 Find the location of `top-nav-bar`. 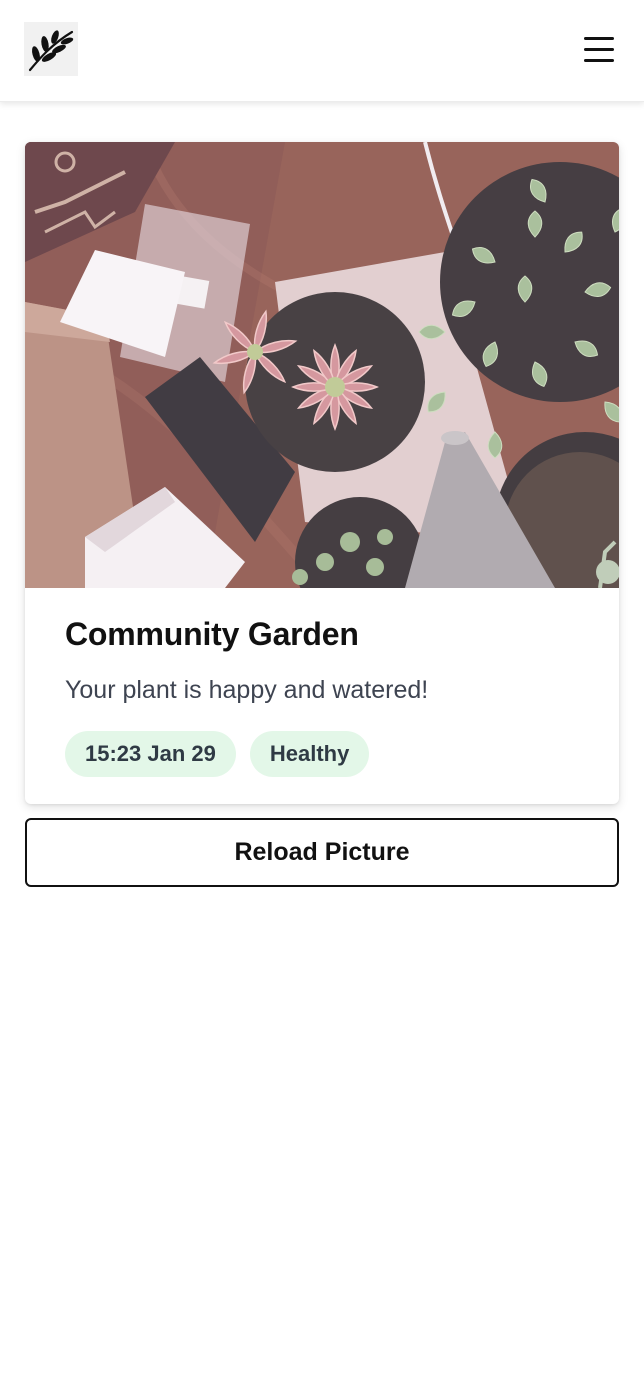

top-nav-bar is located at coordinates (322, 51).